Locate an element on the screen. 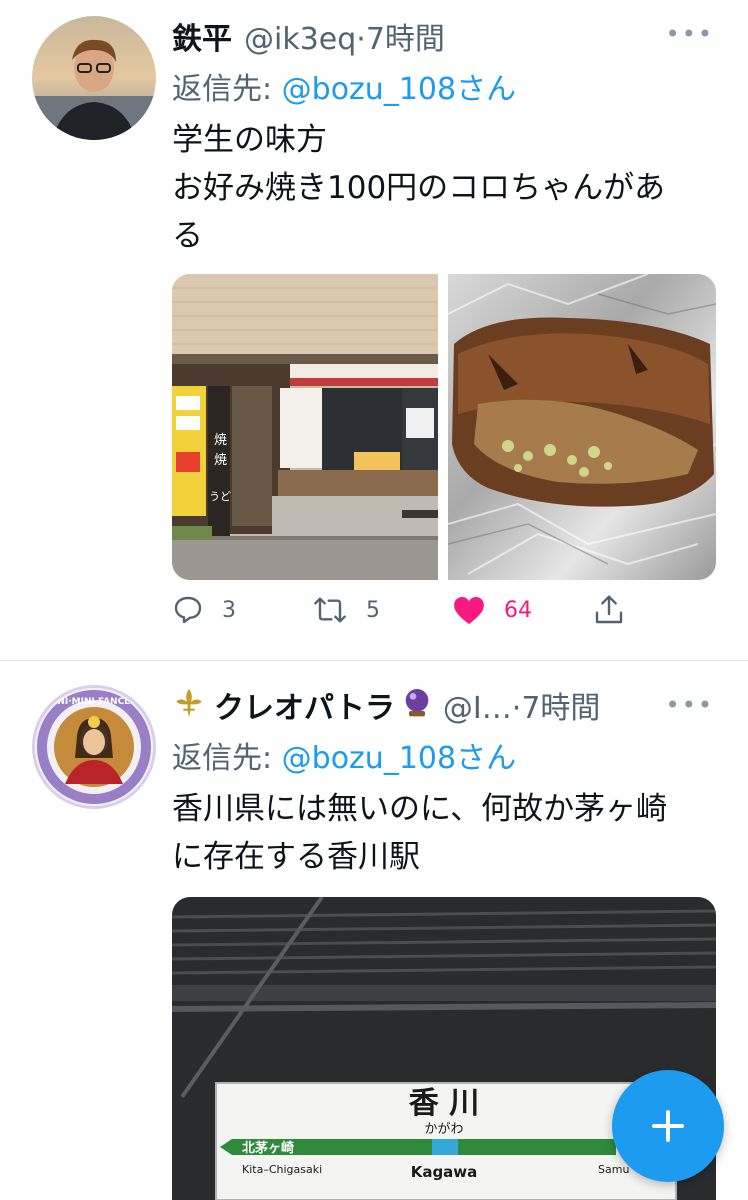 Image resolution: width=748 pixels, height=1200 pixels. tweet-text-line: お好み焼き100円のコロちゃんがあ is located at coordinates (419, 188).